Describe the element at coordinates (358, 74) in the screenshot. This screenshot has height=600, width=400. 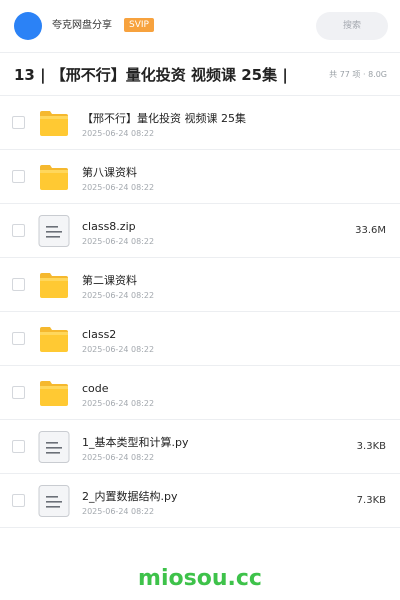
I see `folder-summary: 共 77 项 · 8.0G` at that location.